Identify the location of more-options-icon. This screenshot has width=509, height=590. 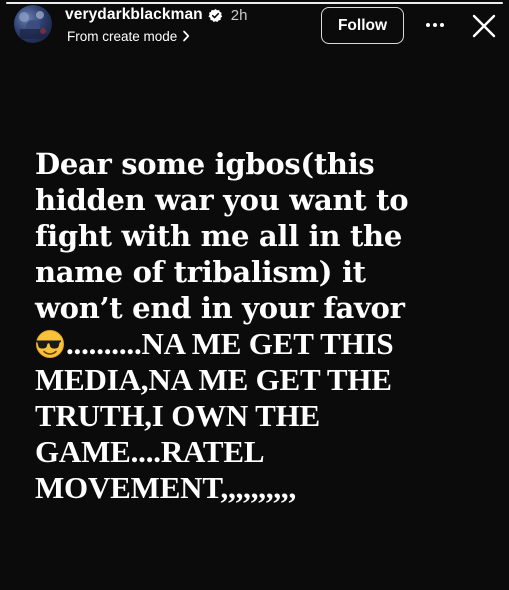
(435, 25).